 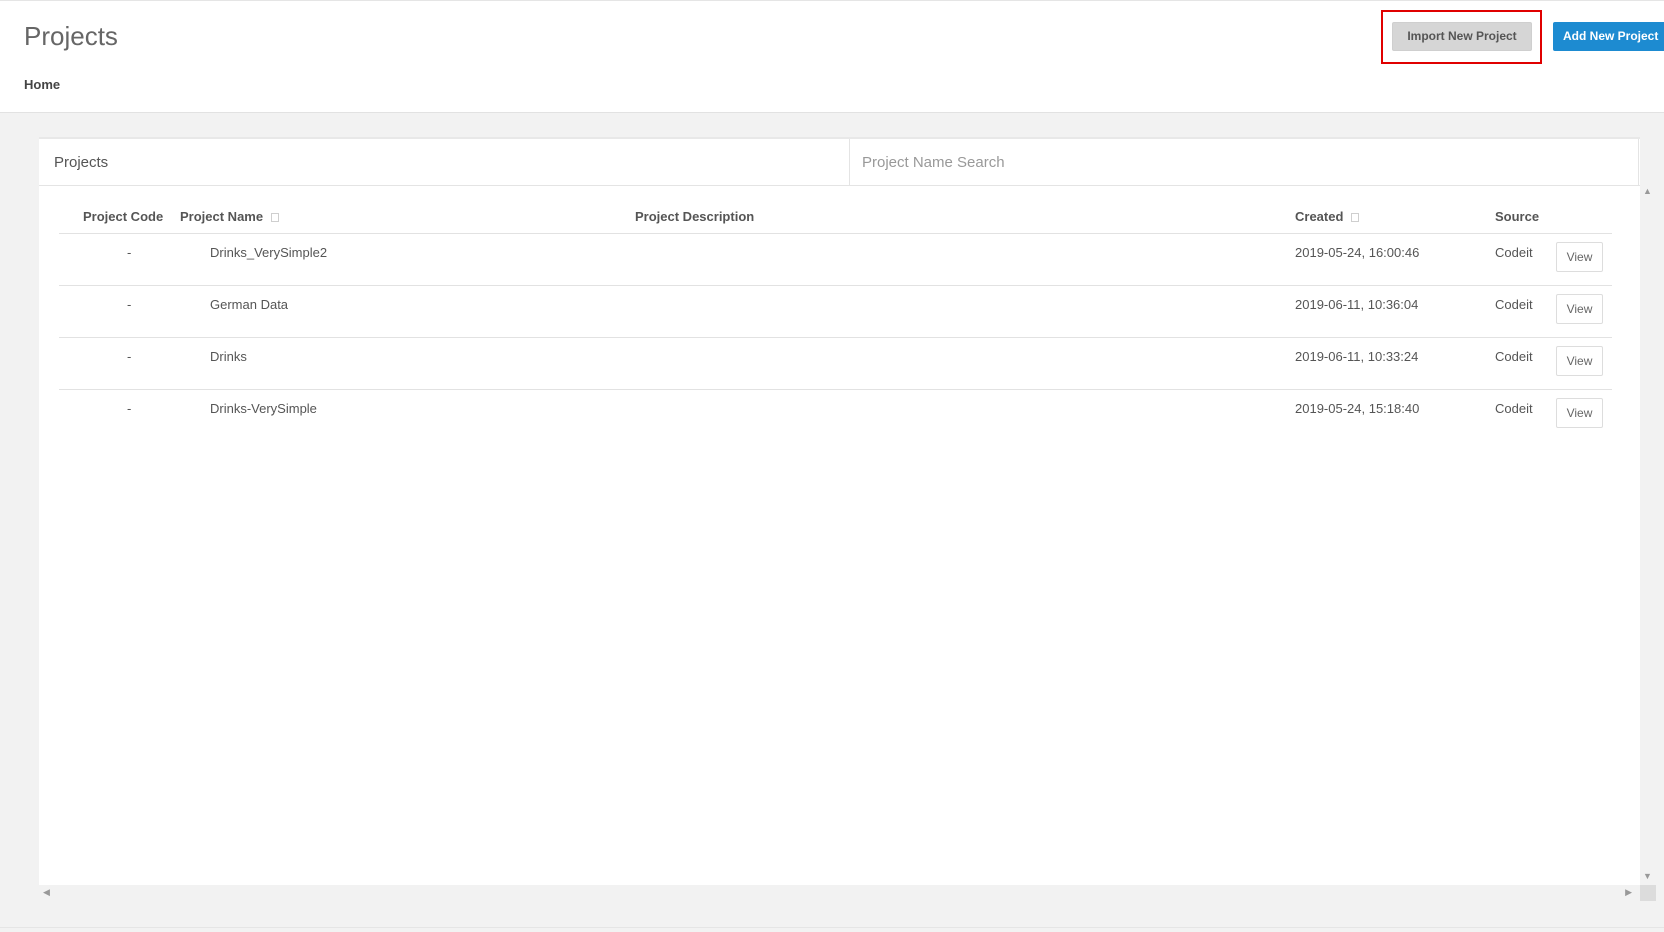 What do you see at coordinates (1357, 408) in the screenshot?
I see `created-cell: 2019-05-24, 15:18:40` at bounding box center [1357, 408].